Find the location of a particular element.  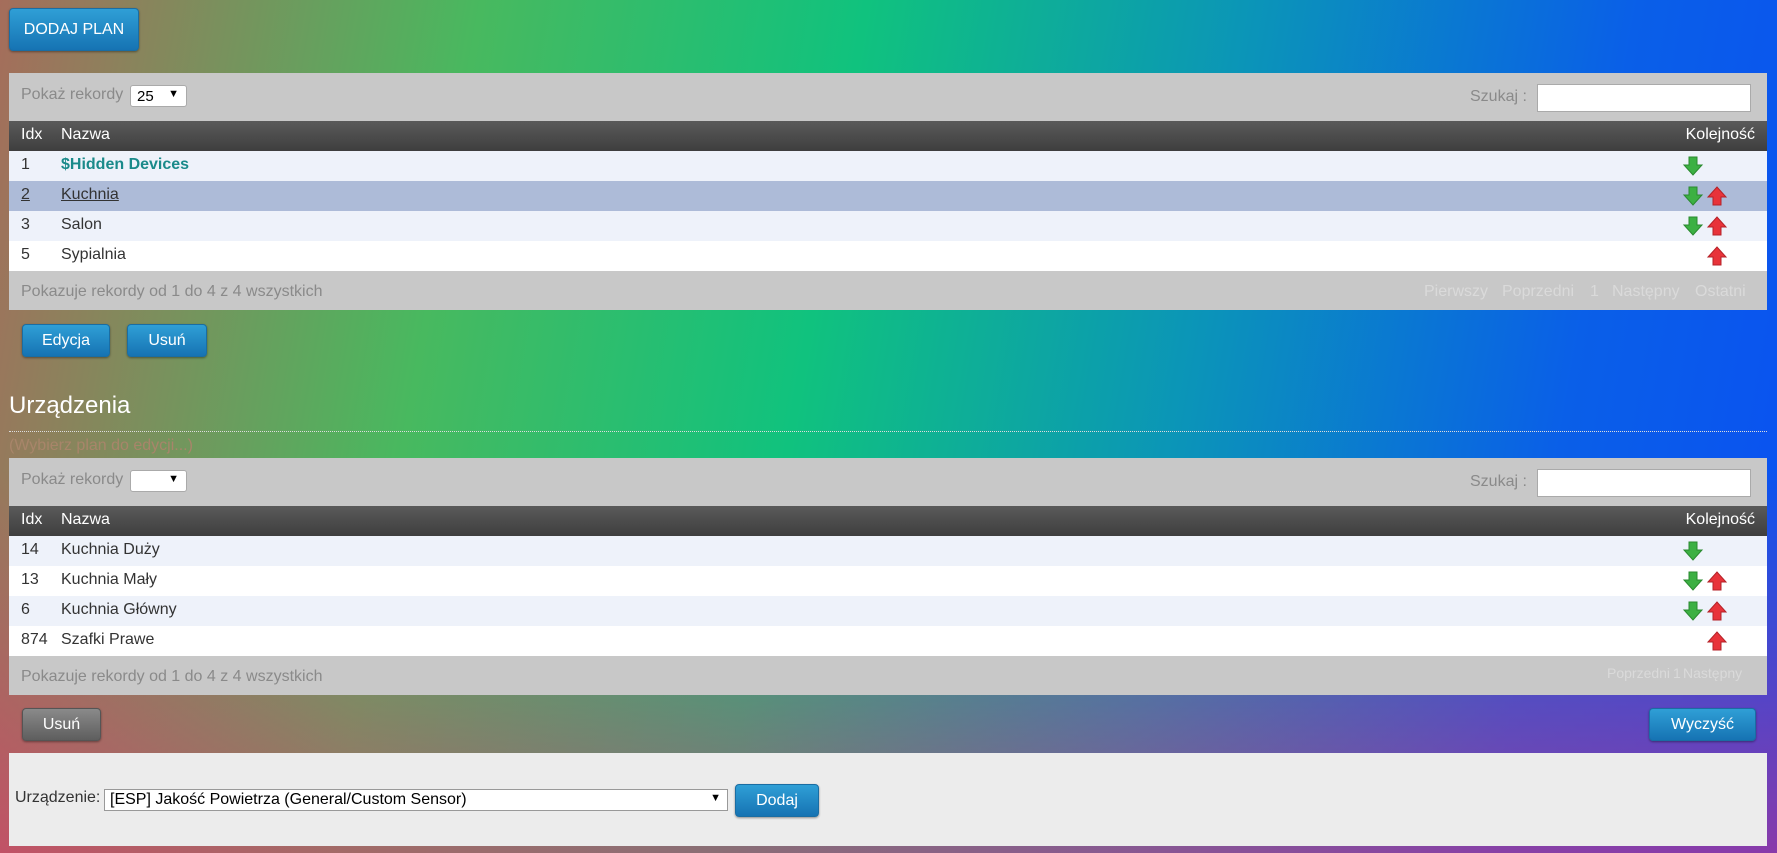

table-row: 13 Kuchnia Mały is located at coordinates (888, 581).